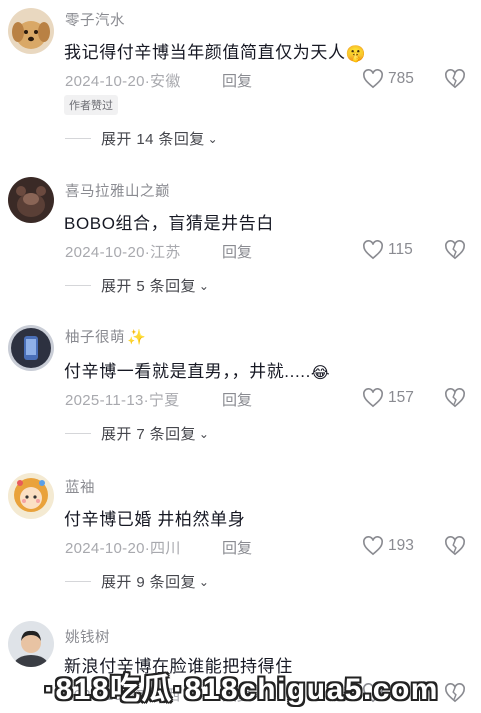 This screenshot has height=713, width=481. Describe the element at coordinates (164, 400) in the screenshot. I see `comment-location: 宁夏` at that location.